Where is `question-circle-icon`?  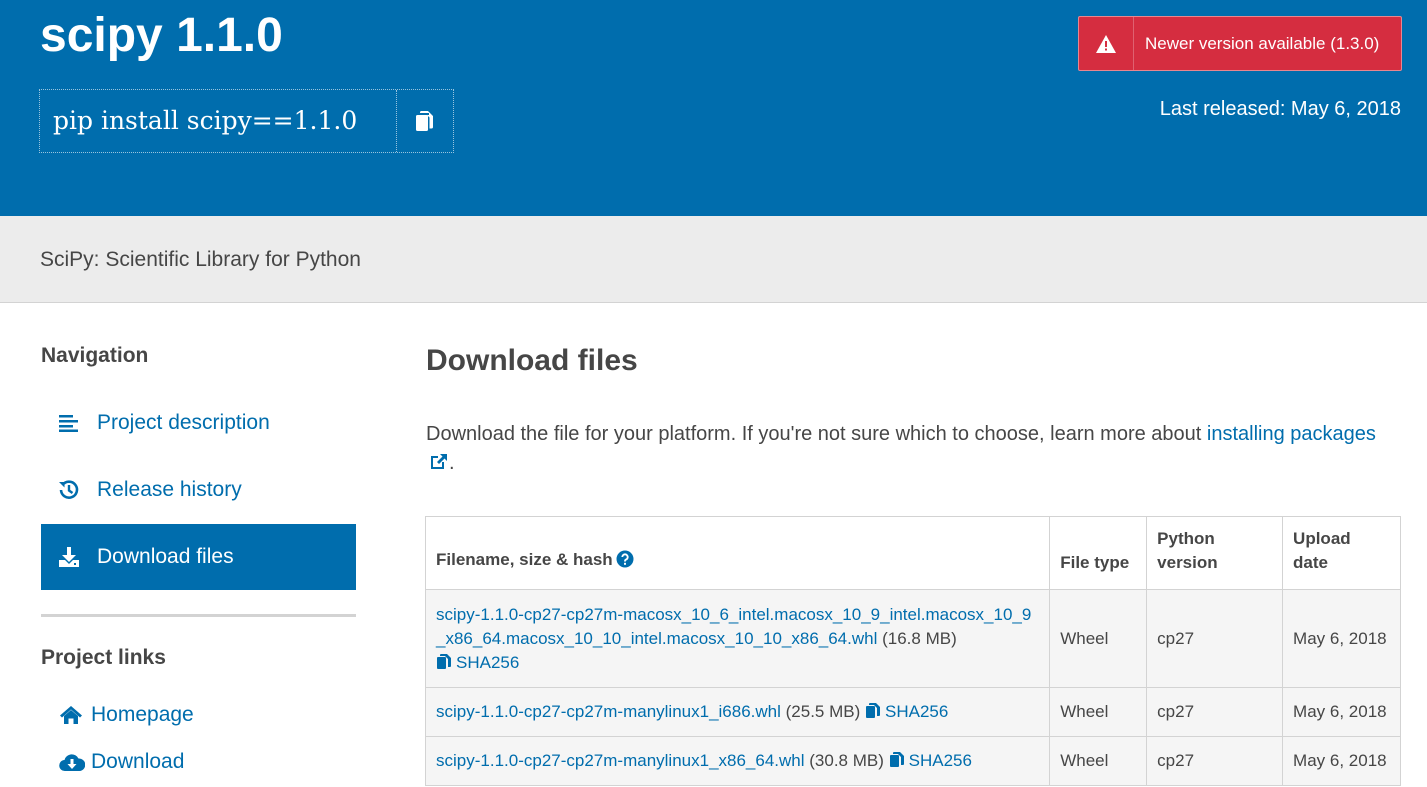
question-circle-icon is located at coordinates (625, 562).